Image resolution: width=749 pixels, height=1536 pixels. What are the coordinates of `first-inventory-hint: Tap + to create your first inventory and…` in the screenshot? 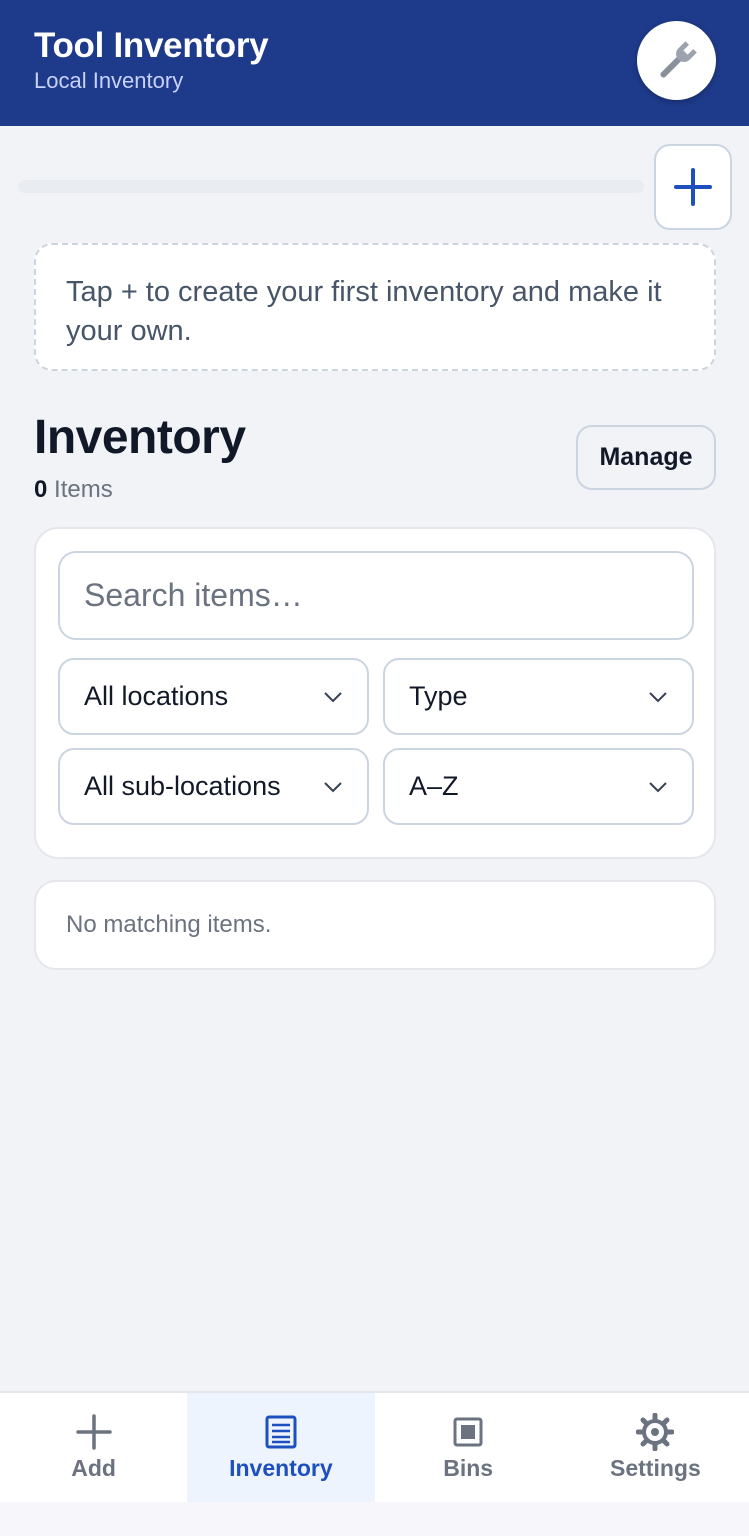 It's located at (375, 307).